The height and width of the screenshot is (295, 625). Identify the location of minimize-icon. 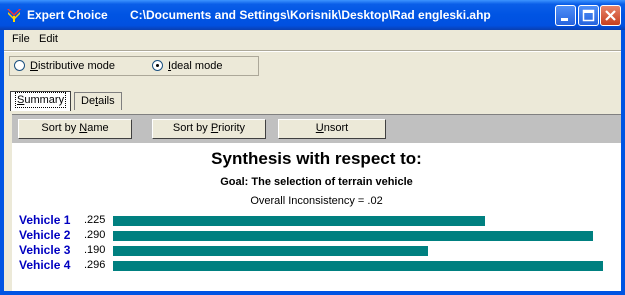
(564, 19).